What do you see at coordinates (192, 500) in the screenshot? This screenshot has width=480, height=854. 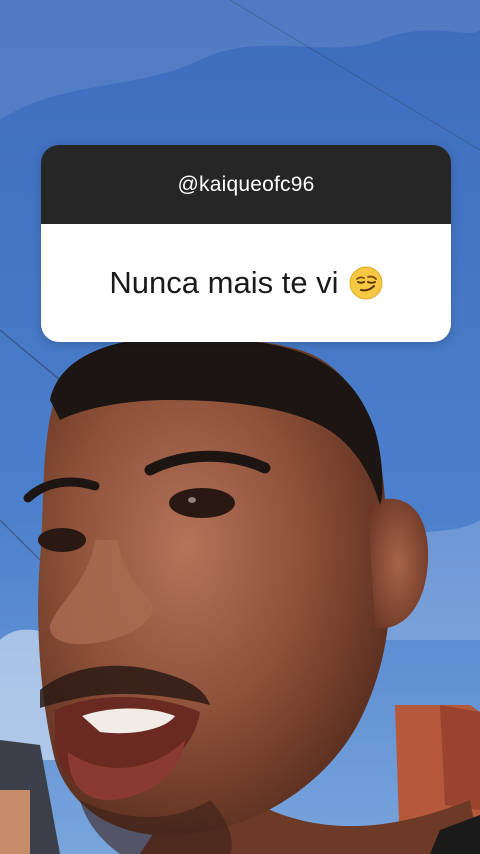 I see `eye-right-highlight` at bounding box center [192, 500].